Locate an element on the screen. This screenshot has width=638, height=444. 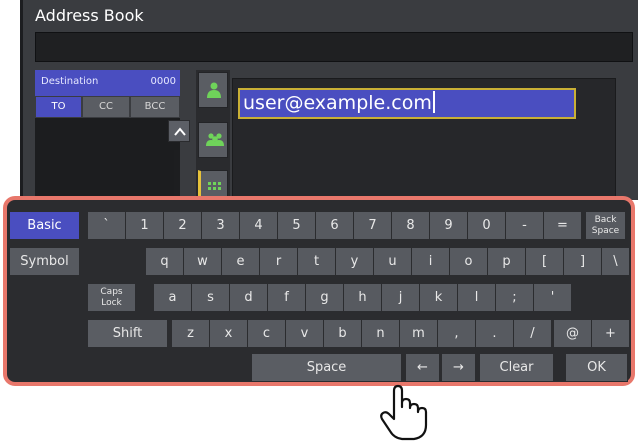
key-d: d is located at coordinates (249, 298).